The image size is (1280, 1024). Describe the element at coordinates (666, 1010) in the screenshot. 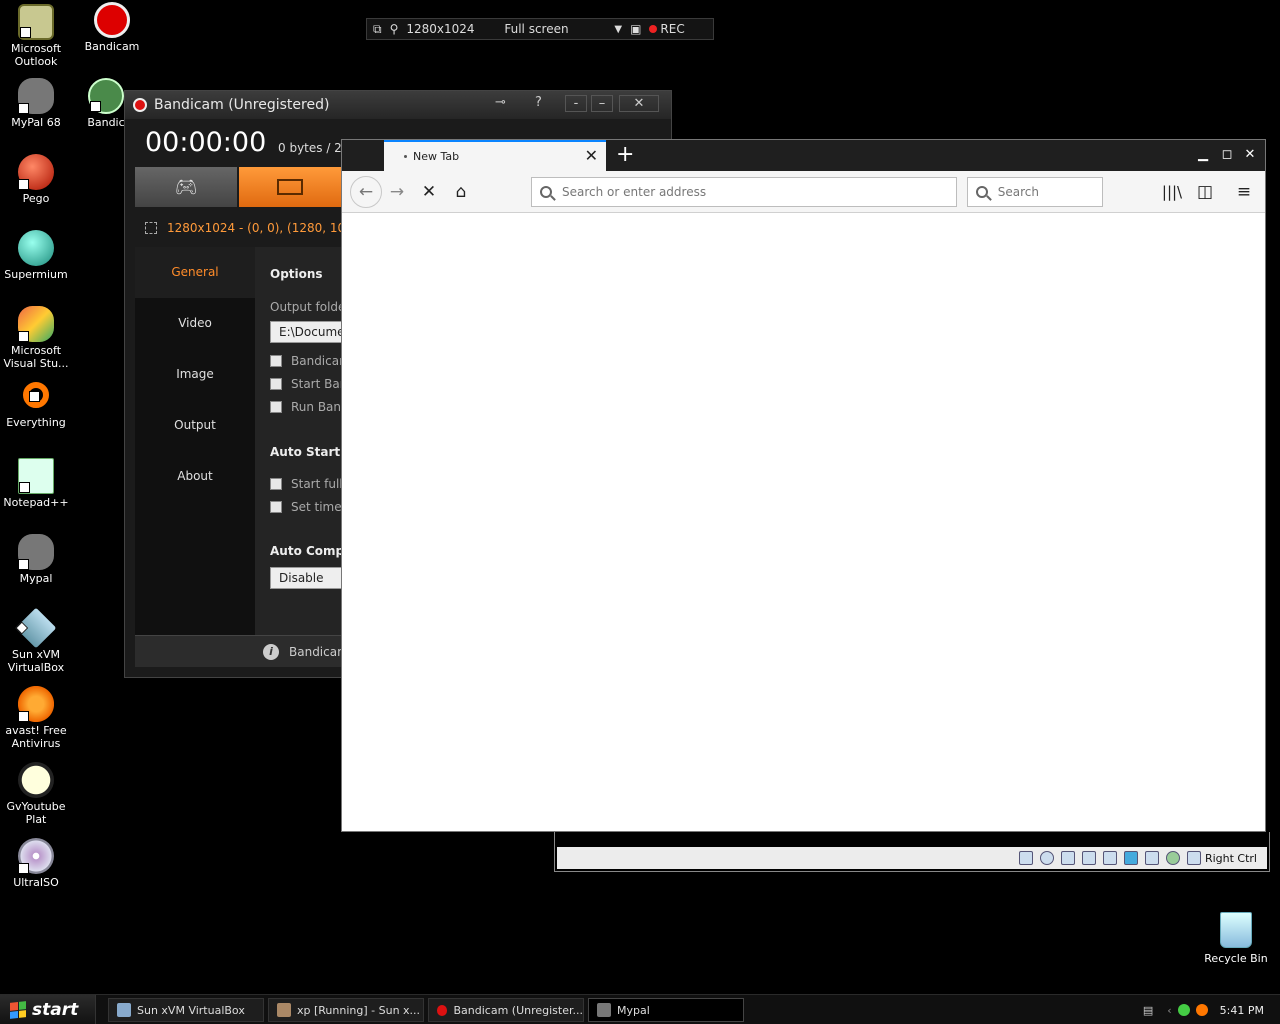

I see `task-mypal: Mypal` at that location.